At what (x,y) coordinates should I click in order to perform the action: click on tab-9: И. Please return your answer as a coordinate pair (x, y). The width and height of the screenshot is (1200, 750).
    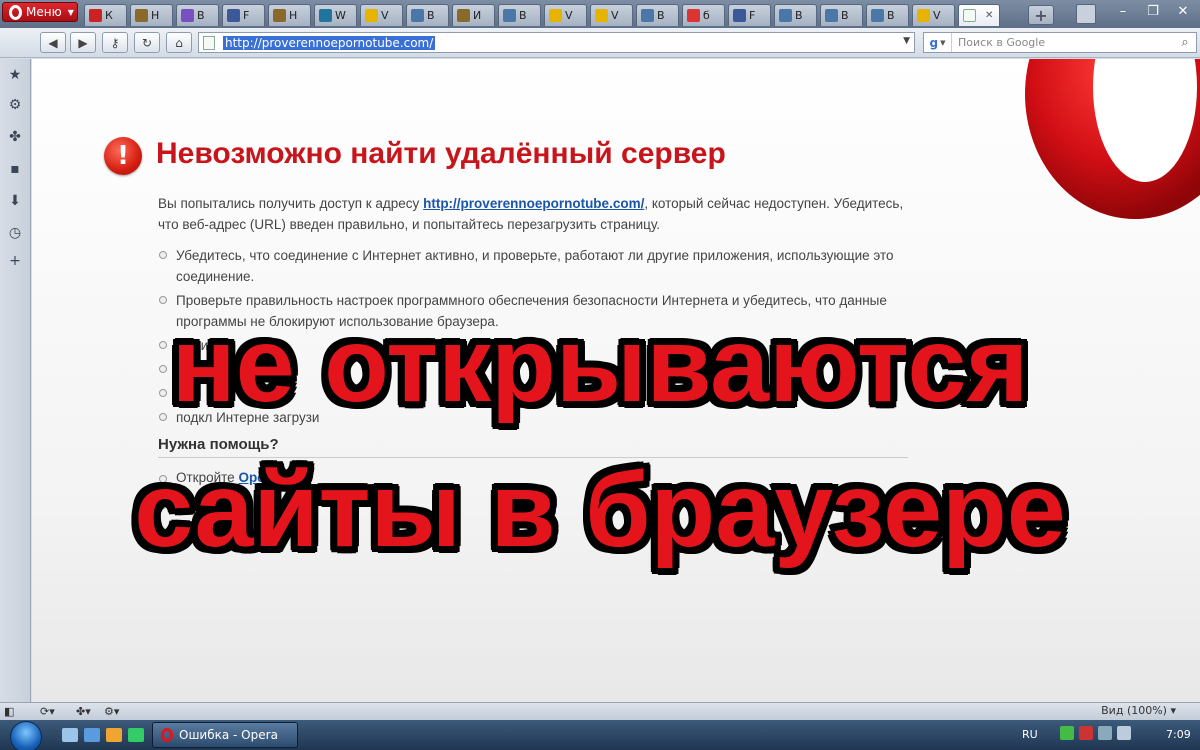
    Looking at the image, I should click on (473, 15).